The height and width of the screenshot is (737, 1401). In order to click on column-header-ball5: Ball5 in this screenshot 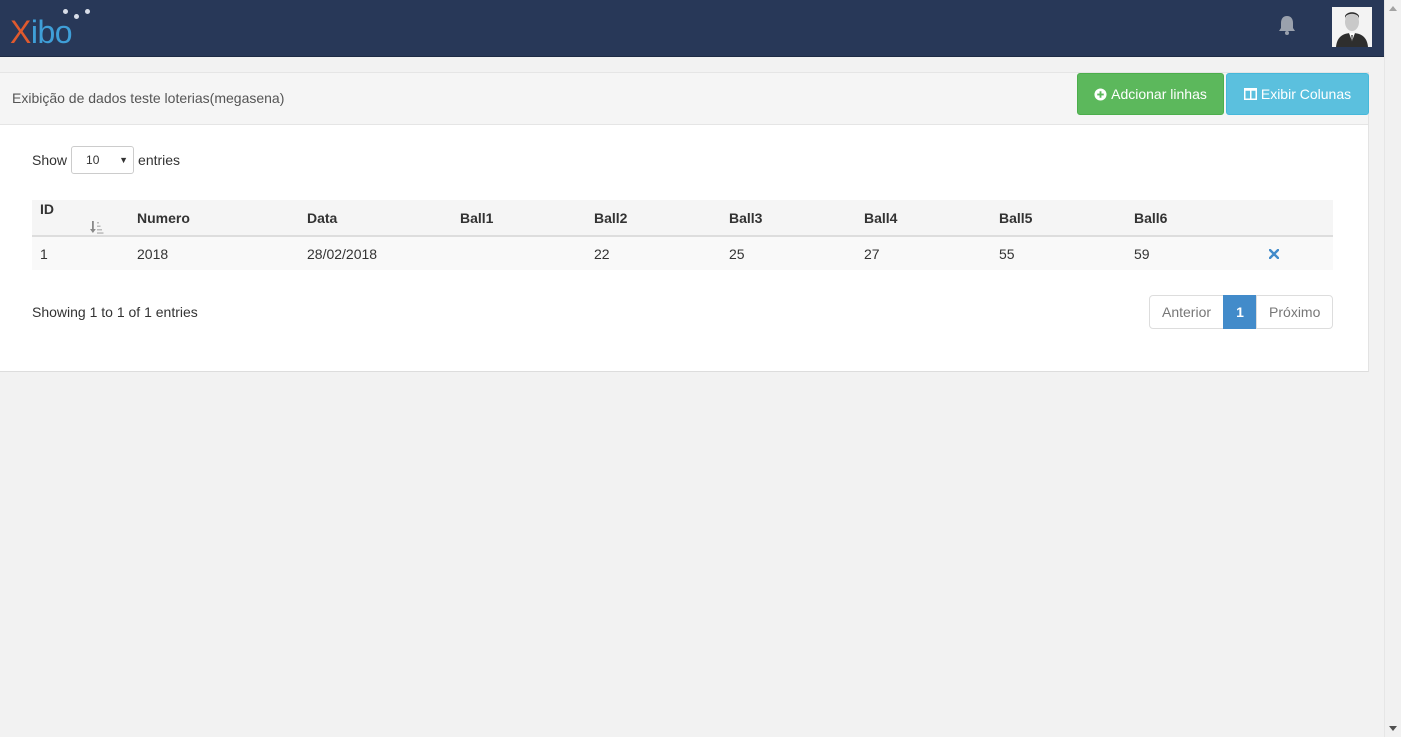, I will do `click(1058, 218)`.